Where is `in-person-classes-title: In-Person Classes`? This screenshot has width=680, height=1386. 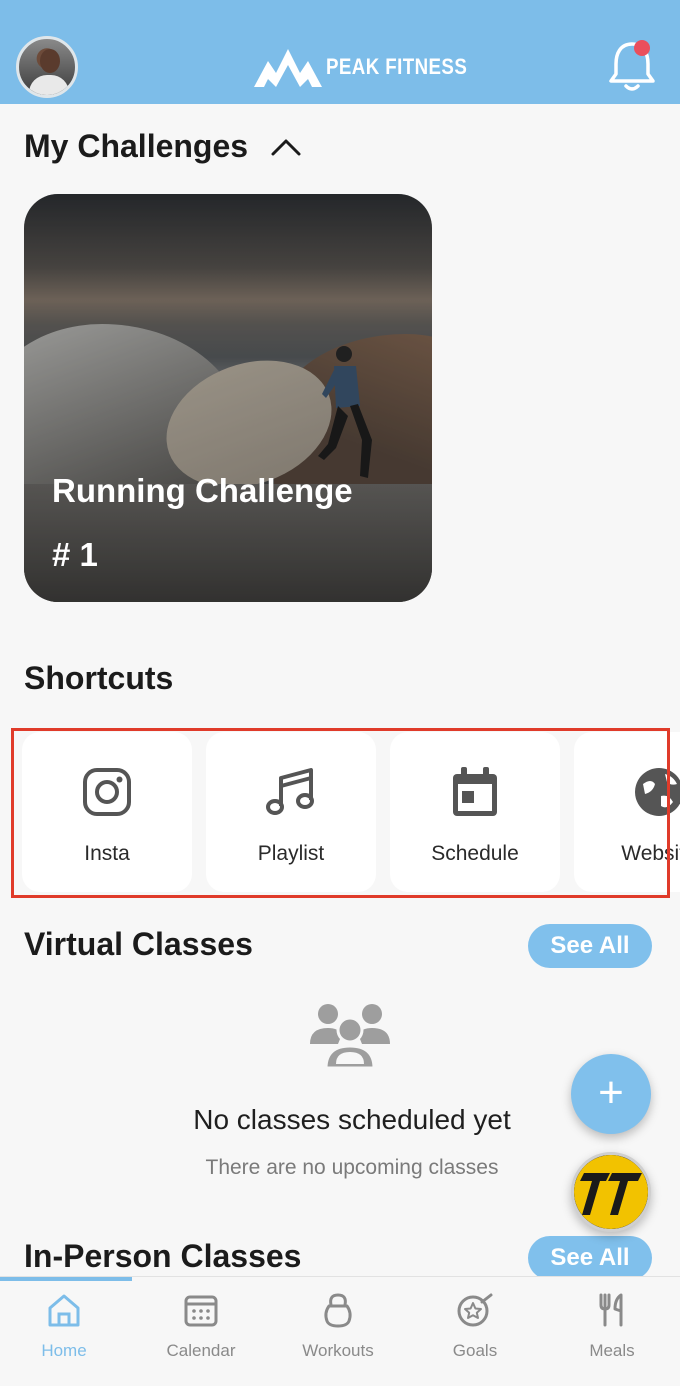
in-person-classes-title: In-Person Classes is located at coordinates (163, 1256).